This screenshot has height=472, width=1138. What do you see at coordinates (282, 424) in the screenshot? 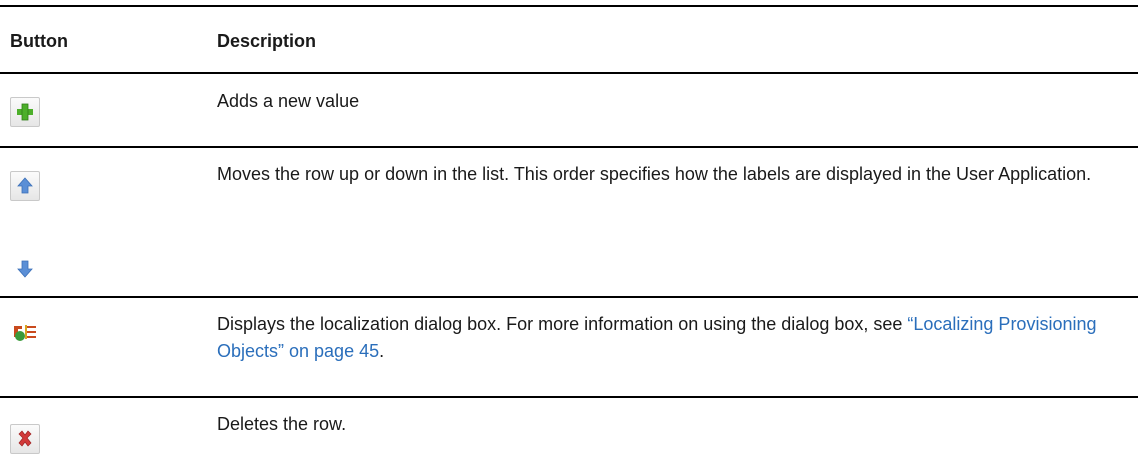
I see `row-description: Deletes the row.` at bounding box center [282, 424].